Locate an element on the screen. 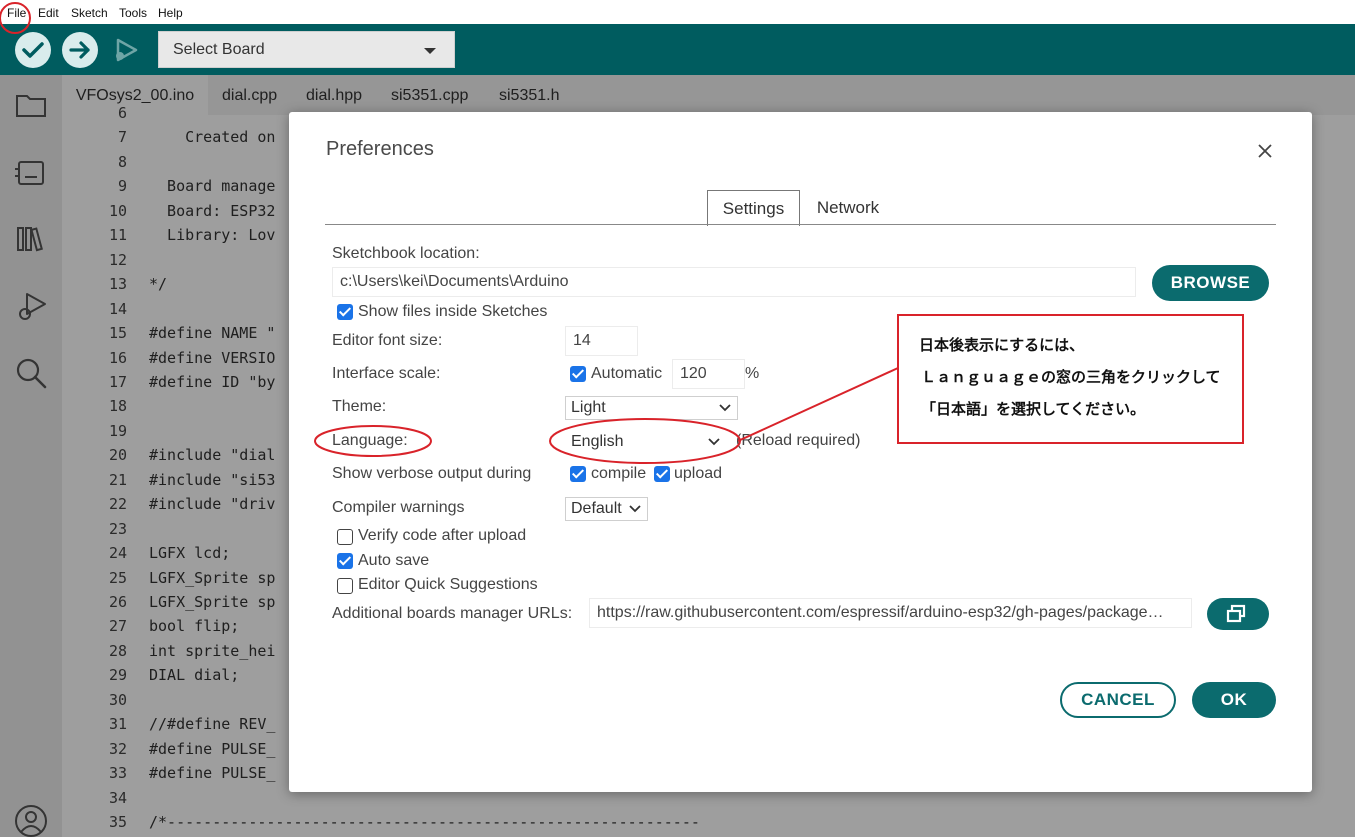 This screenshot has height=839, width=1355. verify-button is located at coordinates (33, 50).